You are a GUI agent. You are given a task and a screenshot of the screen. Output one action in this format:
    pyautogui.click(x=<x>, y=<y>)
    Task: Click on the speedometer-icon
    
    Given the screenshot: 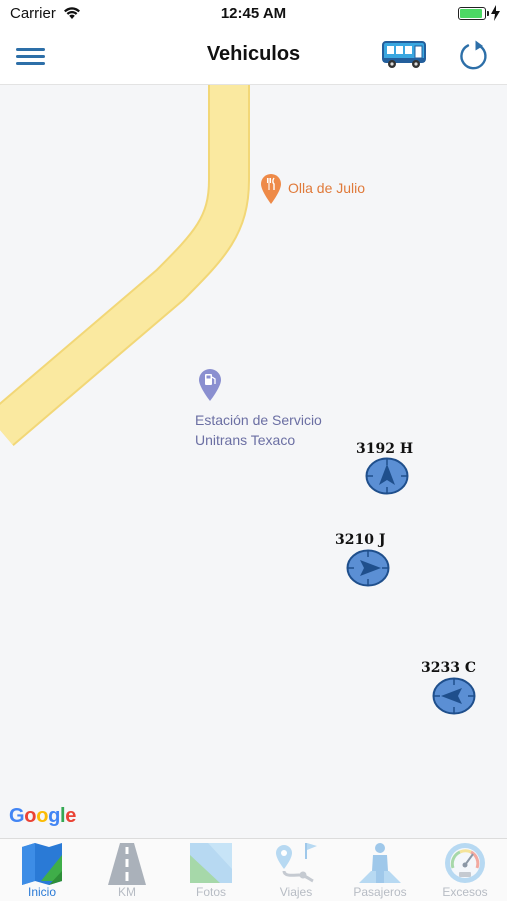 What is the action you would take?
    pyautogui.click(x=465, y=863)
    